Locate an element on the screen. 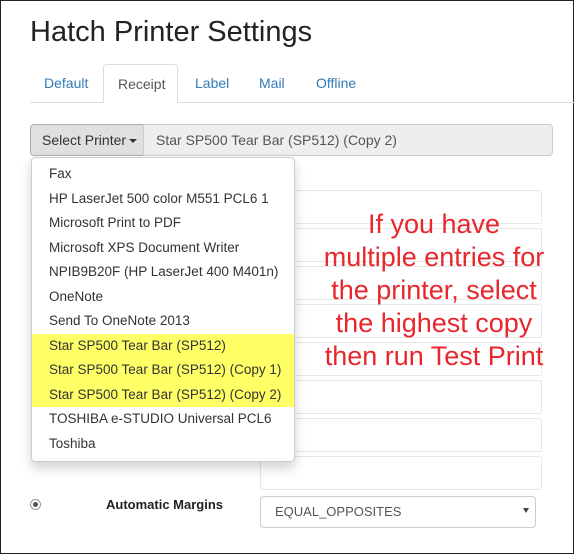 This screenshot has height=554, width=574. dropdown-arrow-icon is located at coordinates (526, 510).